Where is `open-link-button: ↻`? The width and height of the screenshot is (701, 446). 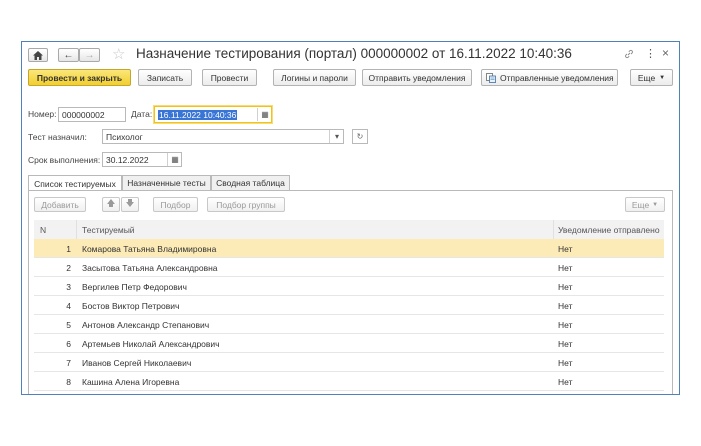 open-link-button: ↻ is located at coordinates (360, 136).